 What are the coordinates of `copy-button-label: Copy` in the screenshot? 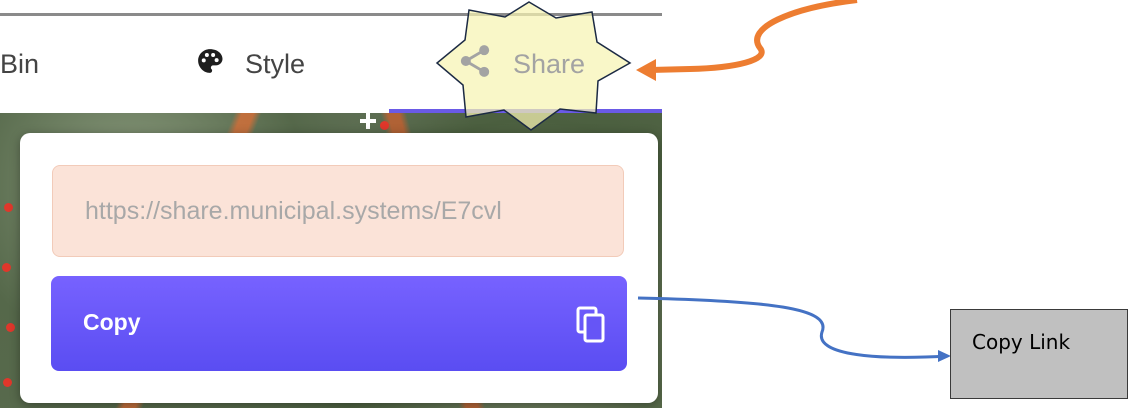 It's located at (112, 322).